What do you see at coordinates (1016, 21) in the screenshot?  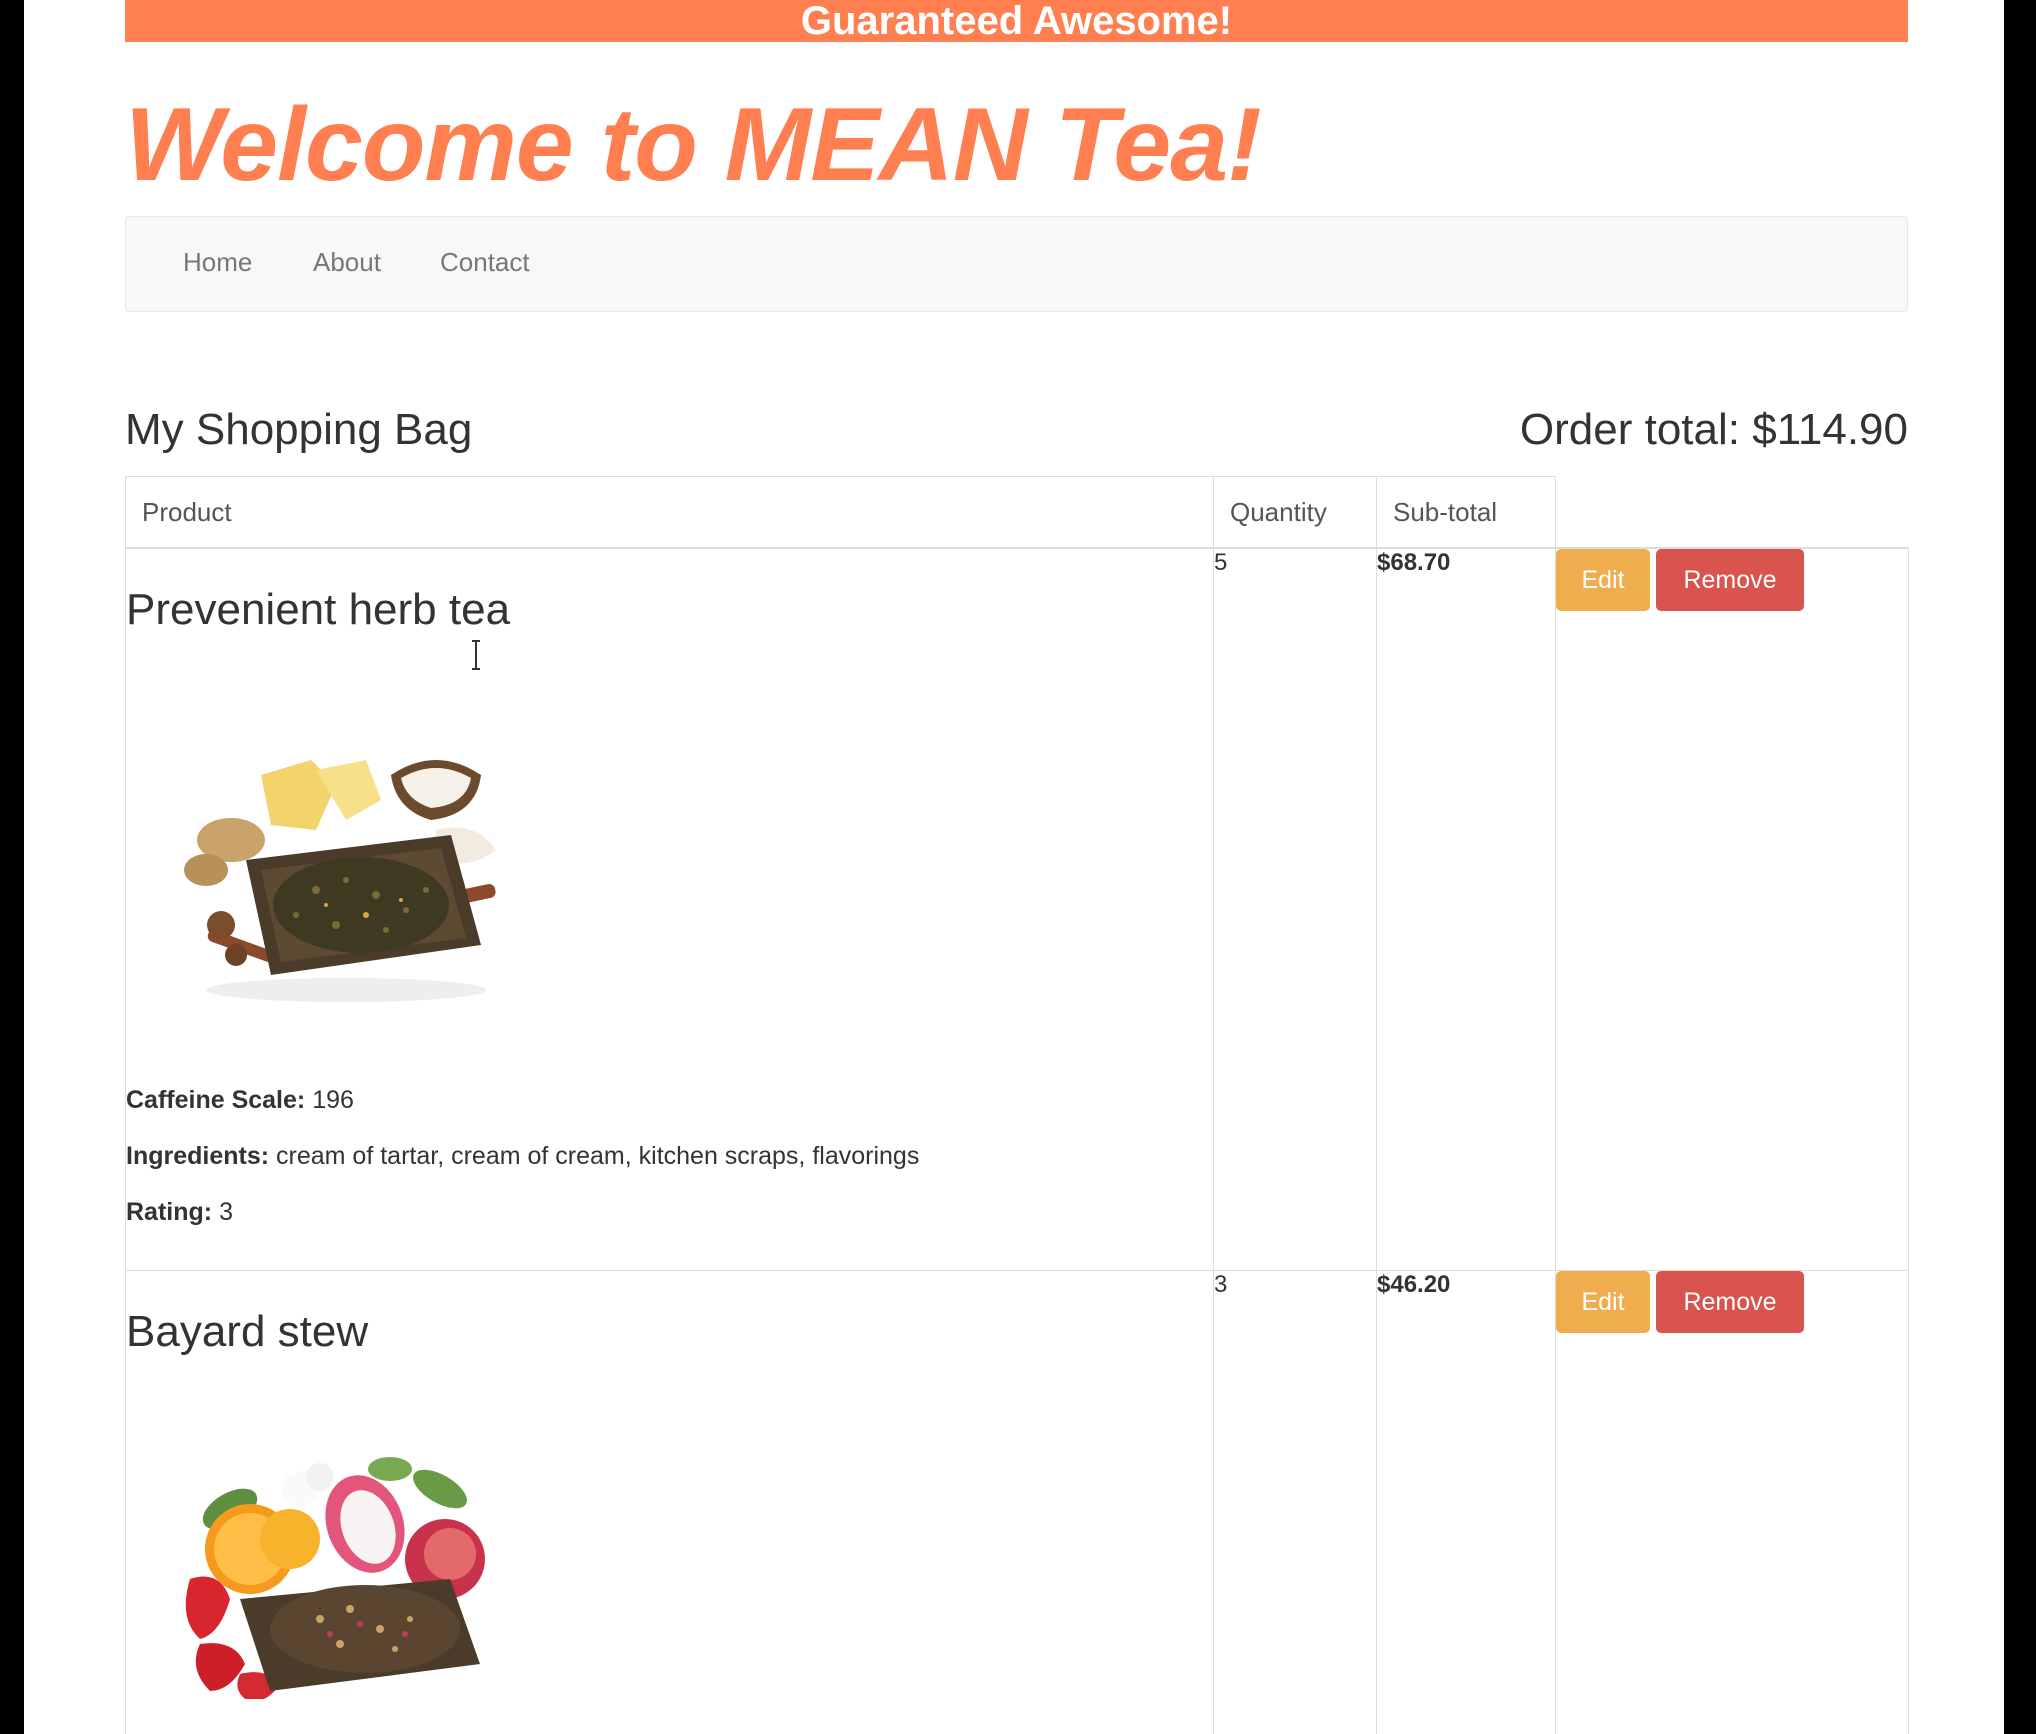 I see `promo-banner: Guaranteed Awesome!` at bounding box center [1016, 21].